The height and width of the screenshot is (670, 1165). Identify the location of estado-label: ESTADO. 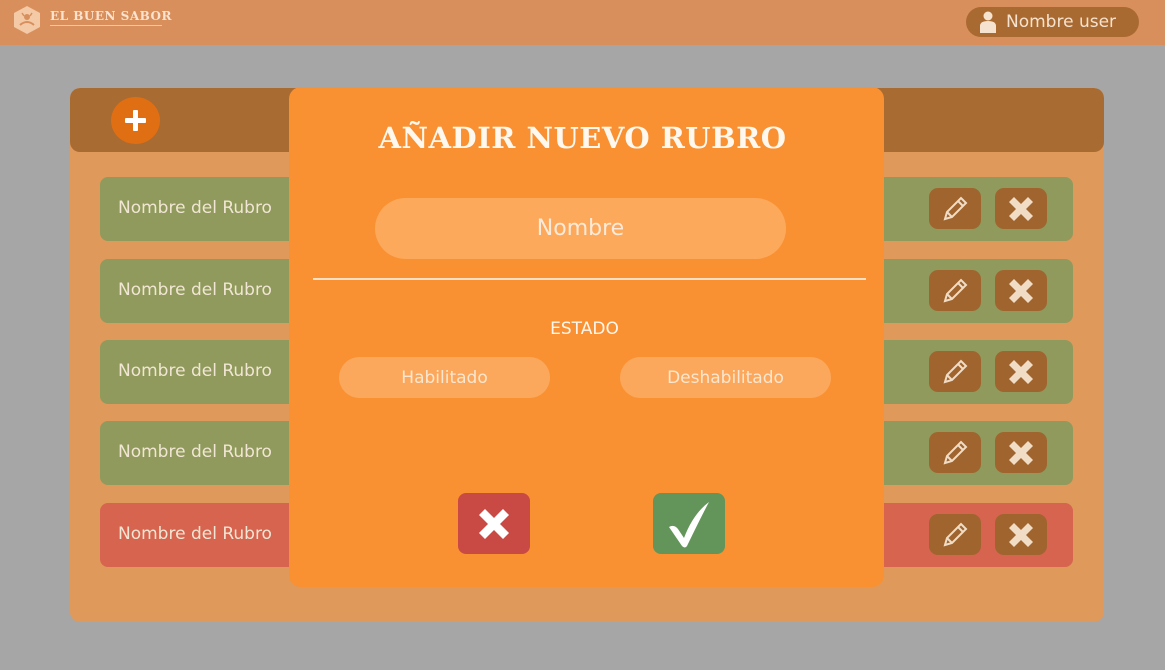
(584, 329).